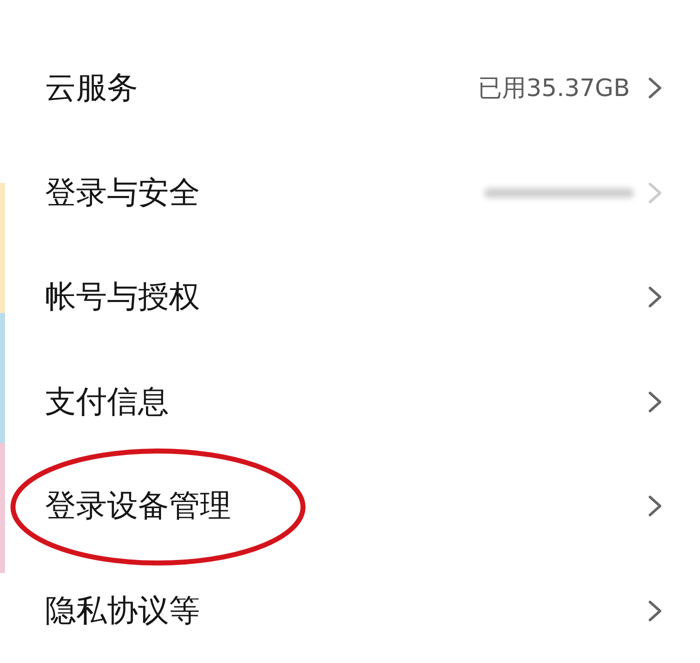 Image resolution: width=700 pixels, height=663 pixels. I want to click on setting-label: 登录设备管理, so click(138, 506).